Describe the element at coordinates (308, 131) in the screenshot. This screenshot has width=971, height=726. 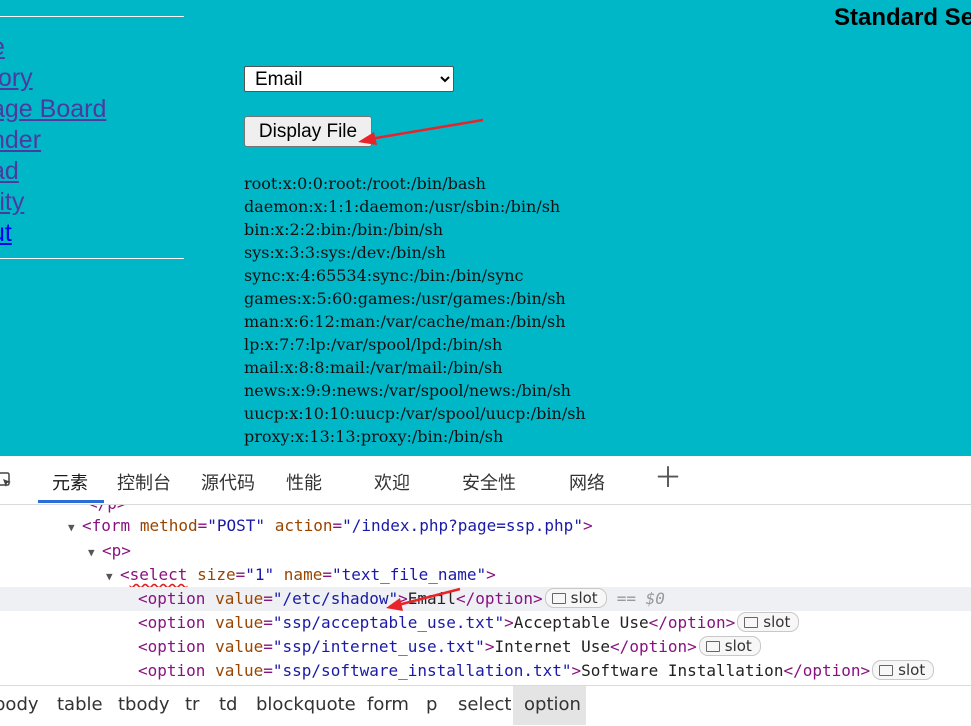
I see `display-file-button: Display File` at that location.